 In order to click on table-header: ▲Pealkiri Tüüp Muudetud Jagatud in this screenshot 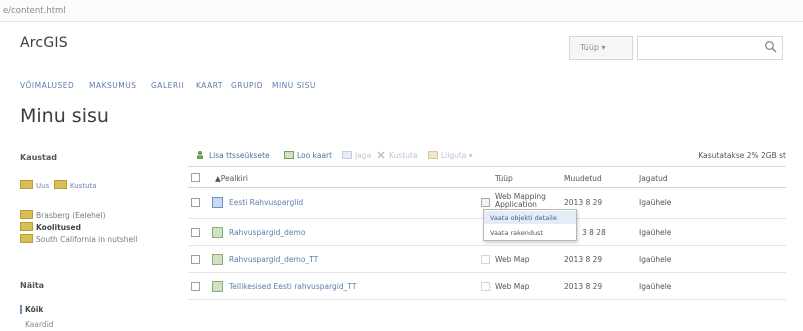, I will do `click(487, 177)`.